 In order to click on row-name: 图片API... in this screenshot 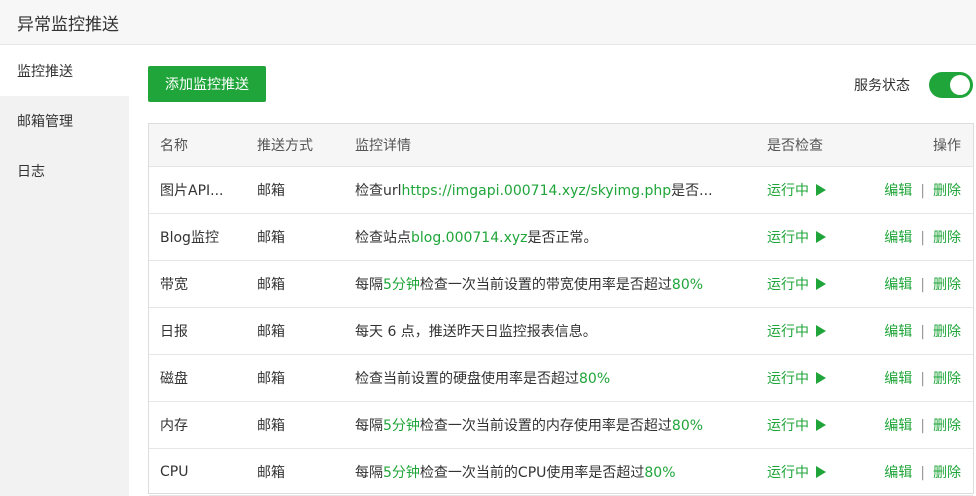, I will do `click(192, 191)`.